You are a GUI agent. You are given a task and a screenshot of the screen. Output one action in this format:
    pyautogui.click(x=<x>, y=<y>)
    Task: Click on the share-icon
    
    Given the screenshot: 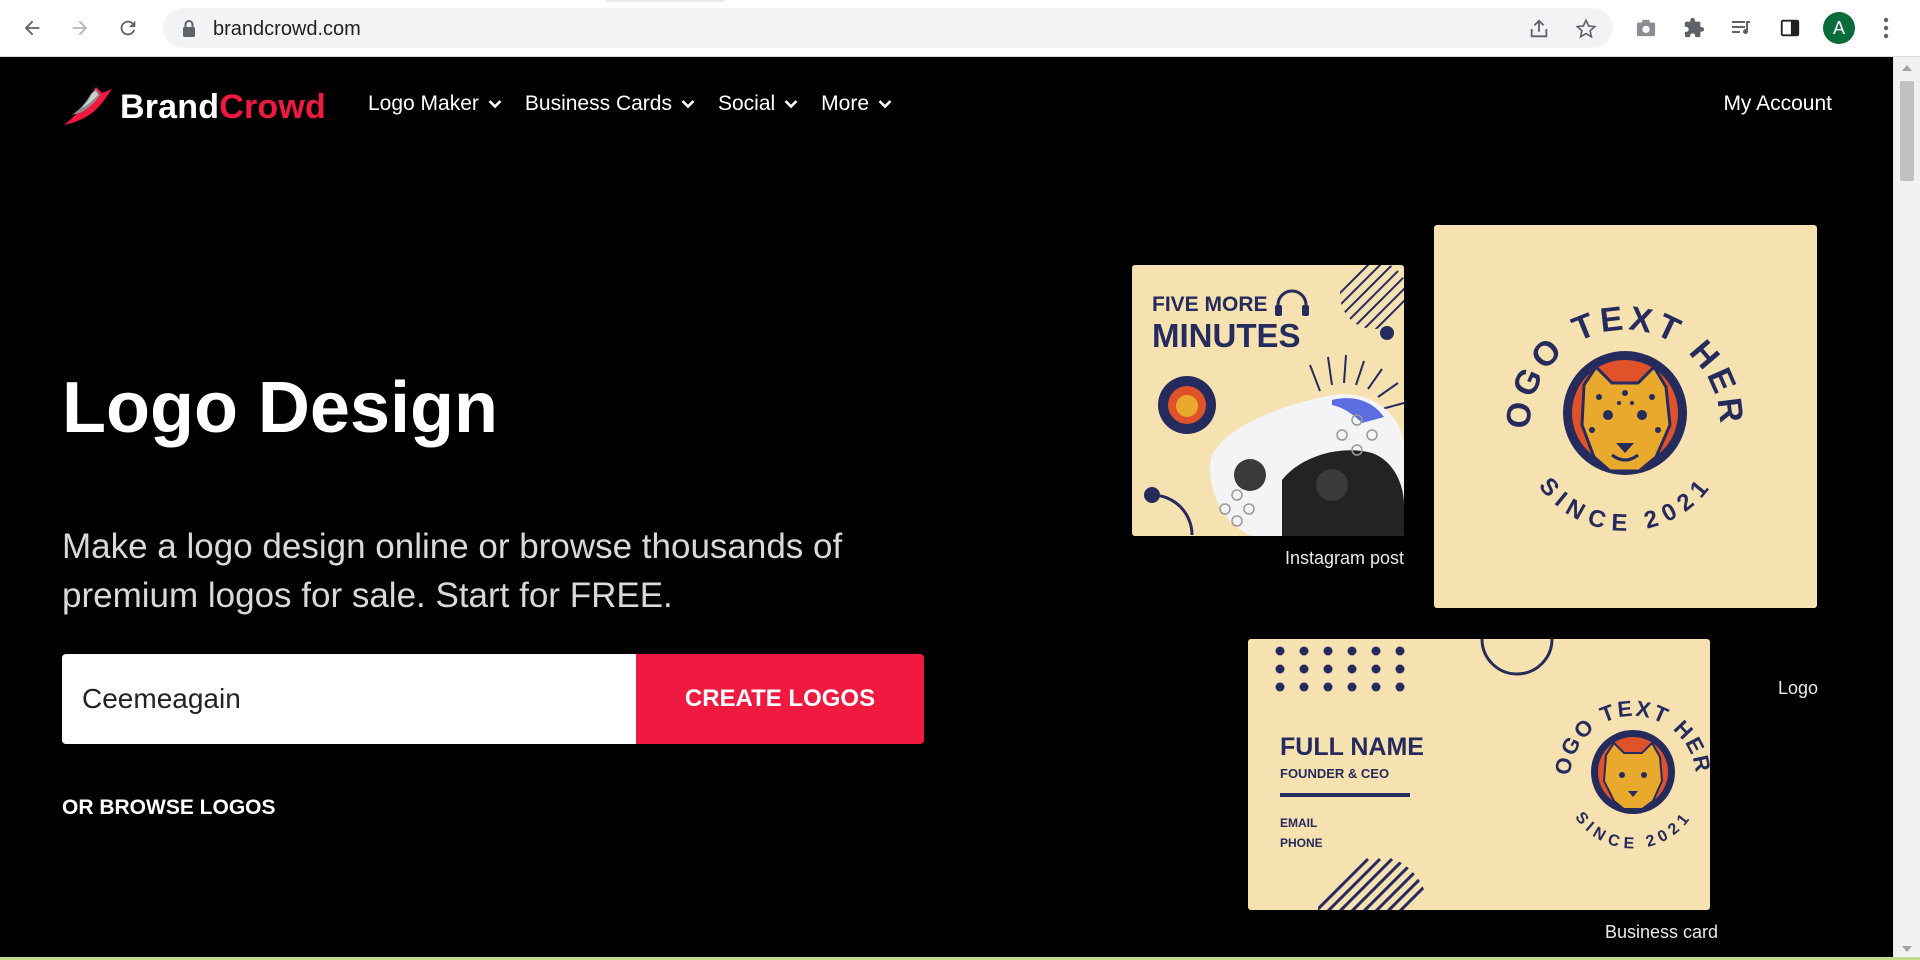 What is the action you would take?
    pyautogui.click(x=1539, y=29)
    